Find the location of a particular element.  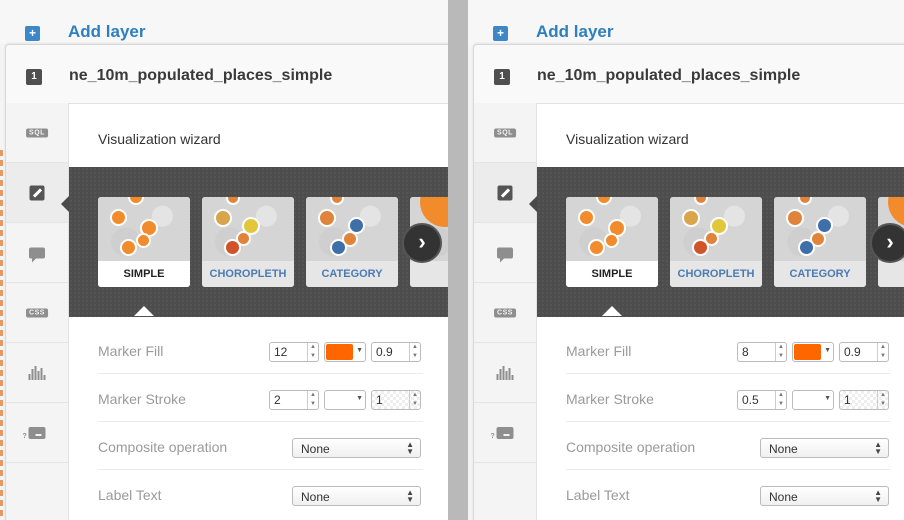

css-icon: CSS is located at coordinates (37, 312).